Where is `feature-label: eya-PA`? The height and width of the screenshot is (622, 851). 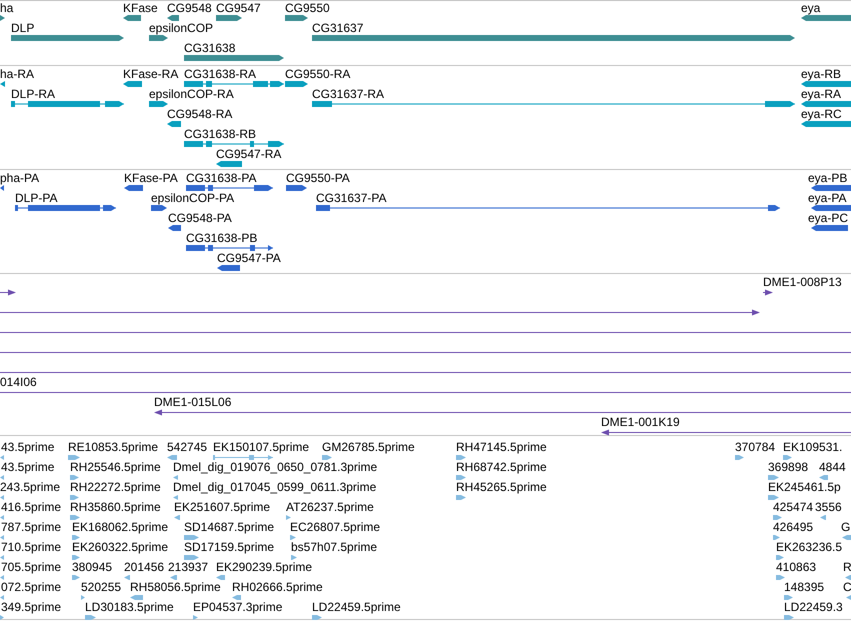
feature-label: eya-PA is located at coordinates (827, 198).